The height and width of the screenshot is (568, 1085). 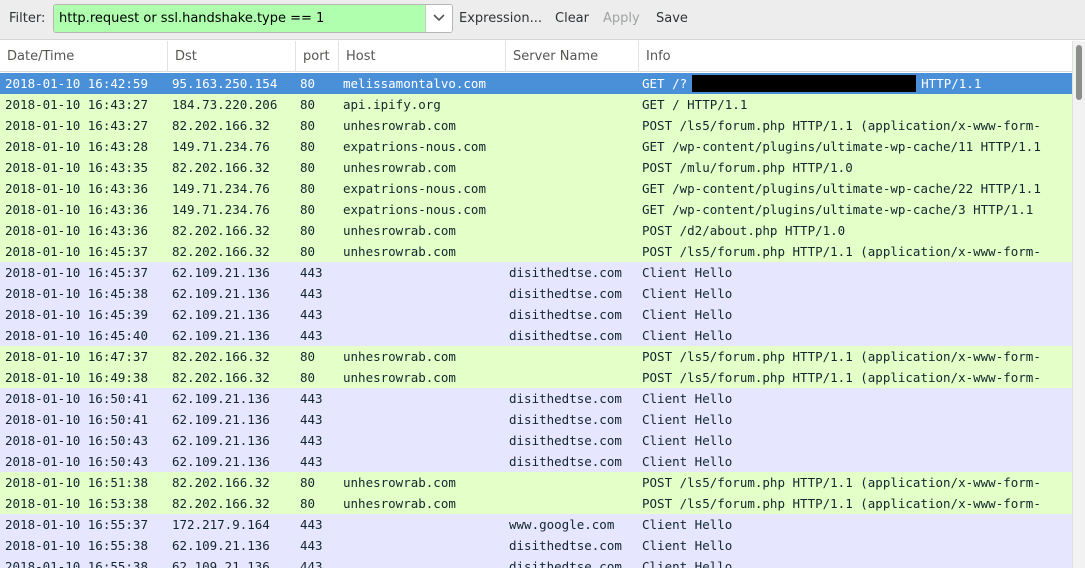 What do you see at coordinates (76, 377) in the screenshot?
I see `cell-datetime: 2018-01-10 16:49:38` at bounding box center [76, 377].